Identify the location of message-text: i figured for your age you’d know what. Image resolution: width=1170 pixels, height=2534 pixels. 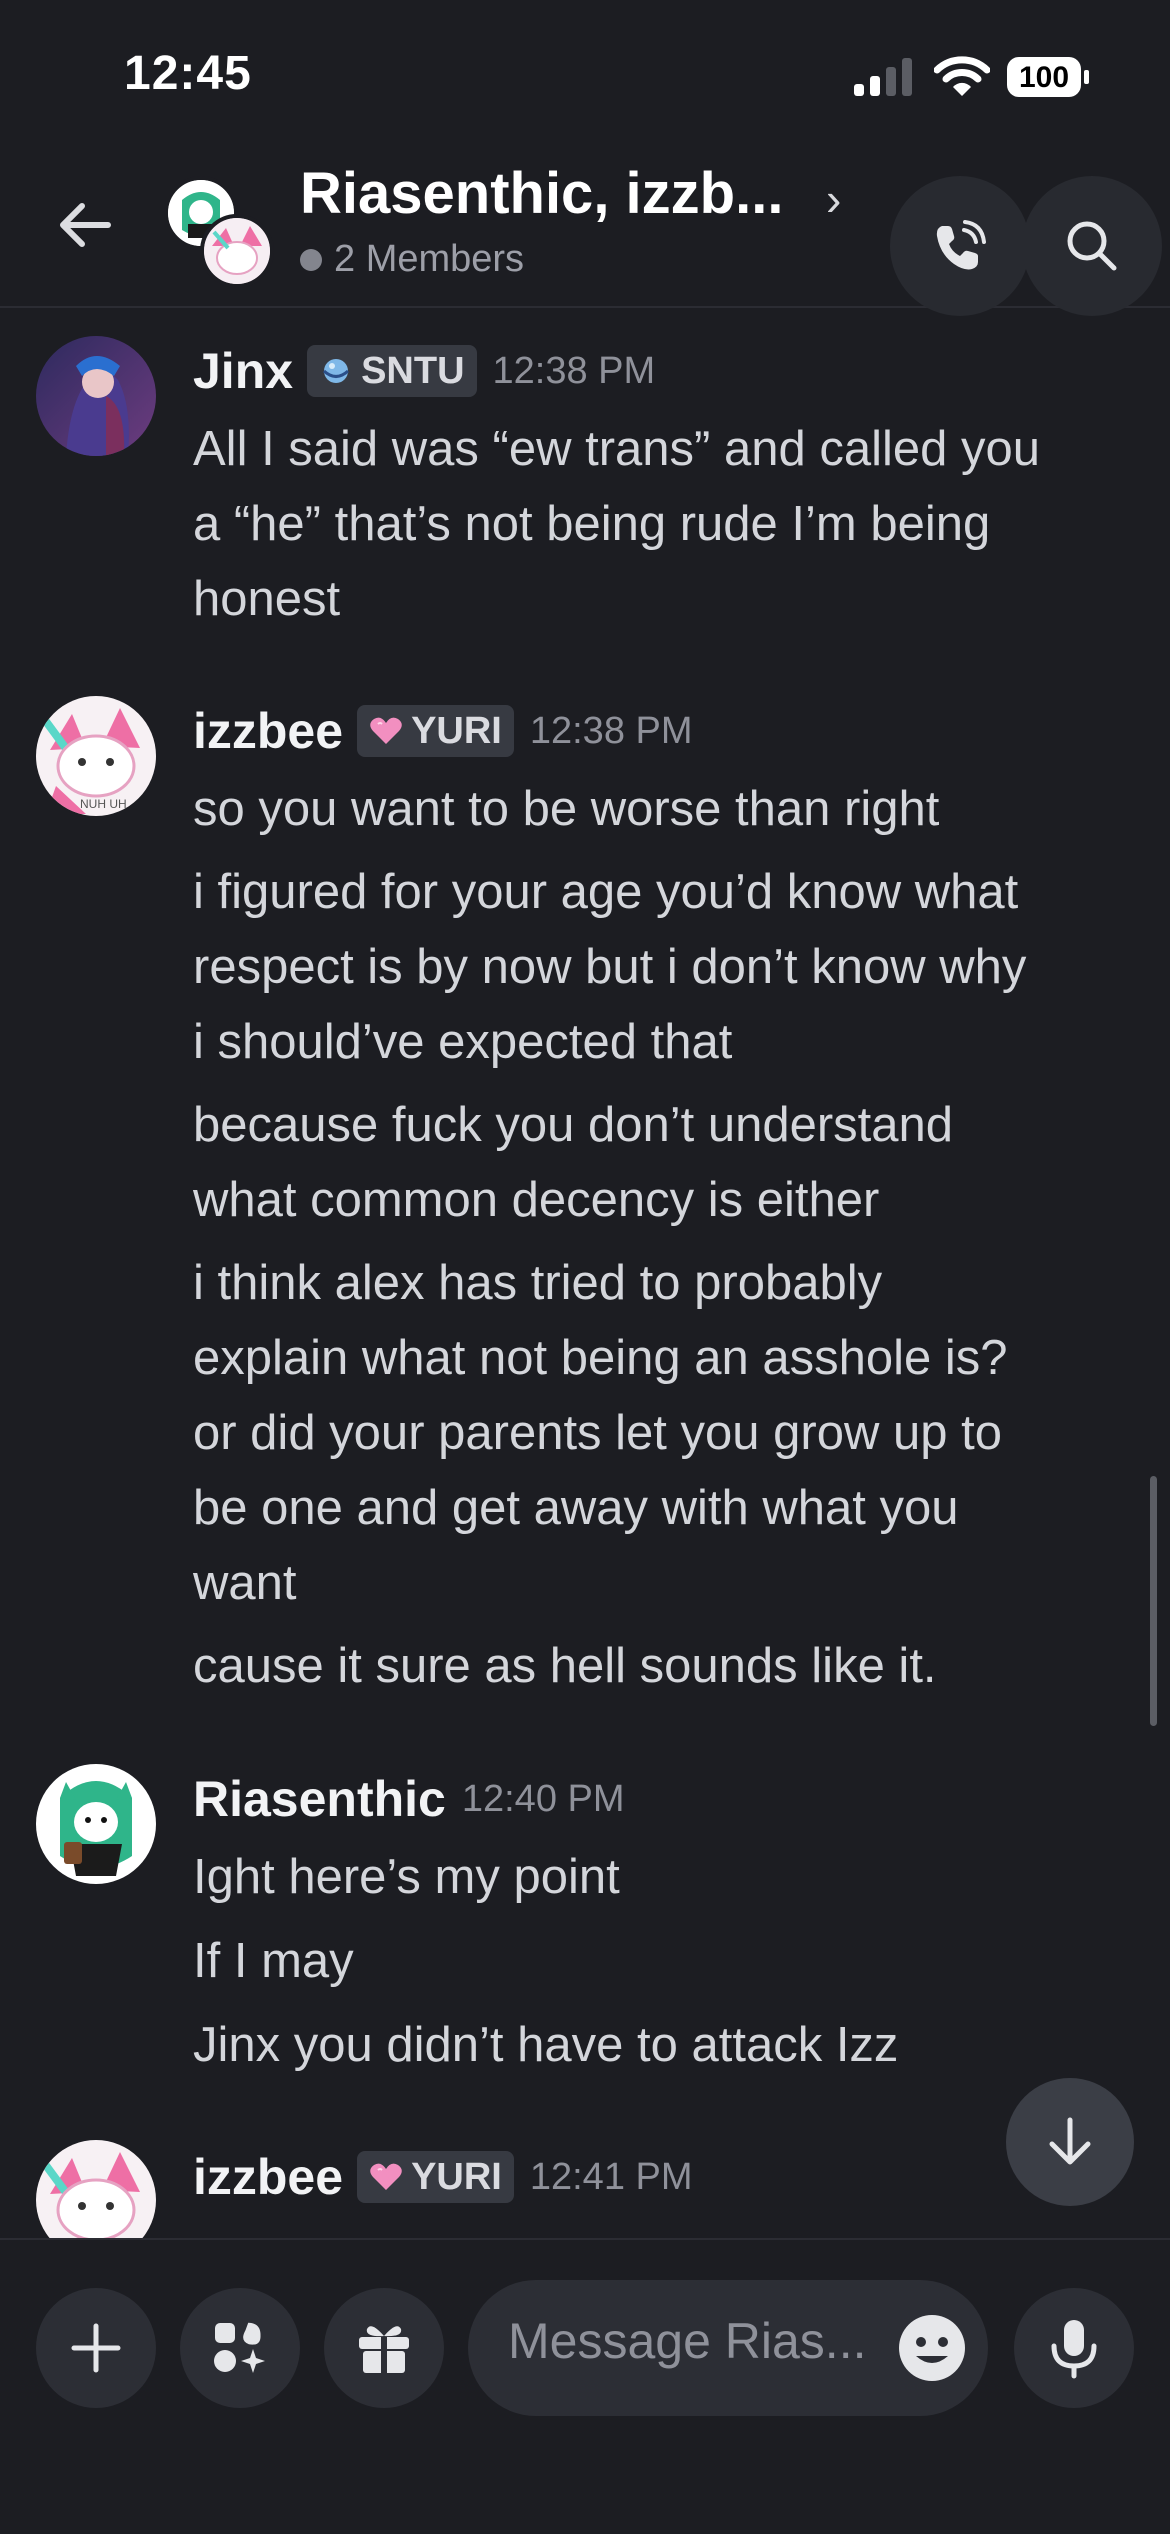
(606, 892).